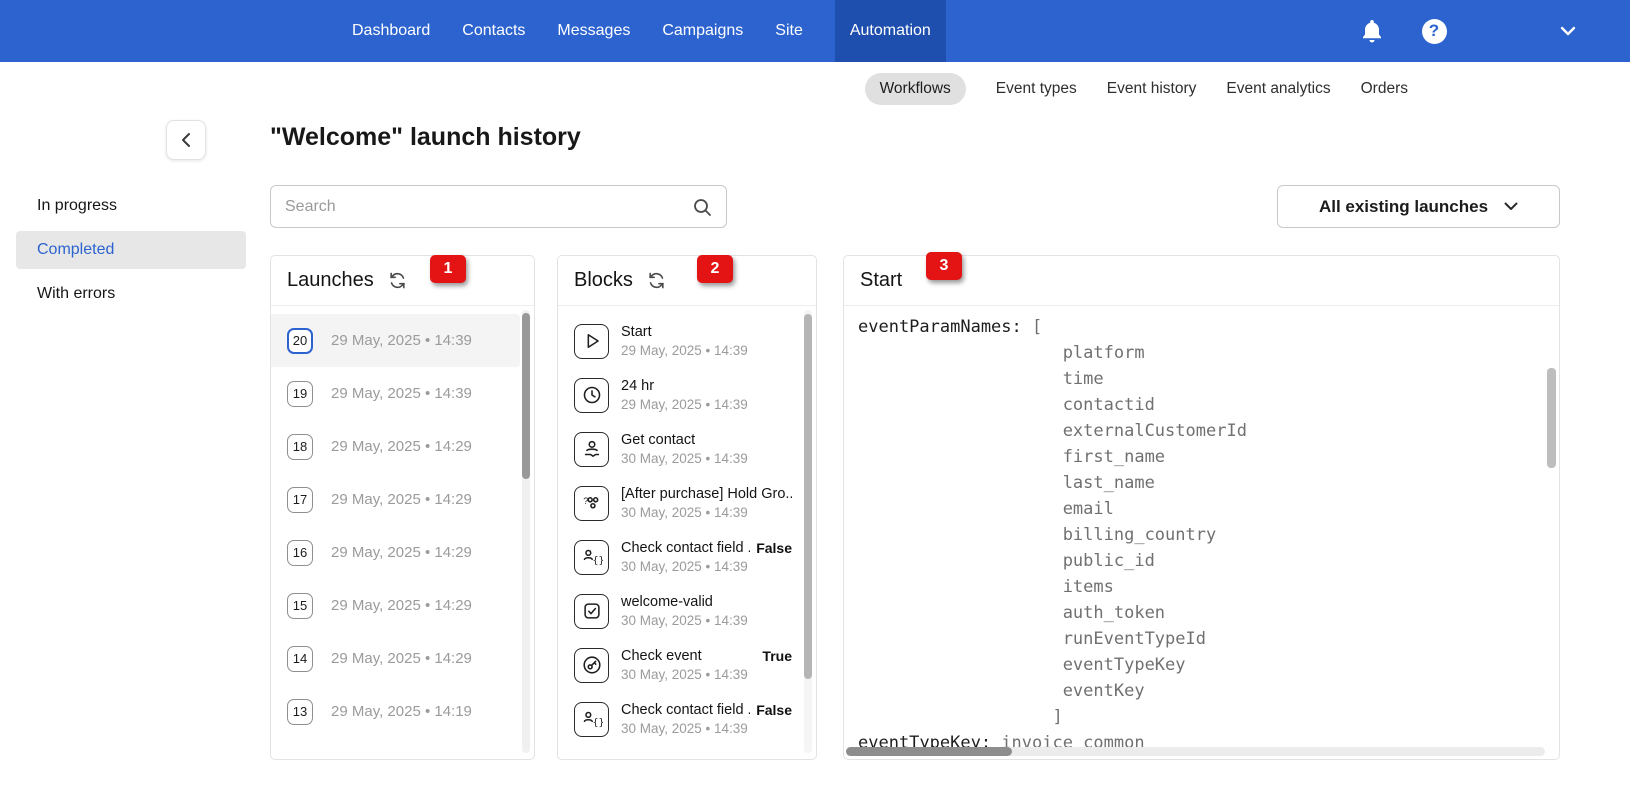 The height and width of the screenshot is (803, 1630). Describe the element at coordinates (300, 711) in the screenshot. I see `launch-number: 13` at that location.